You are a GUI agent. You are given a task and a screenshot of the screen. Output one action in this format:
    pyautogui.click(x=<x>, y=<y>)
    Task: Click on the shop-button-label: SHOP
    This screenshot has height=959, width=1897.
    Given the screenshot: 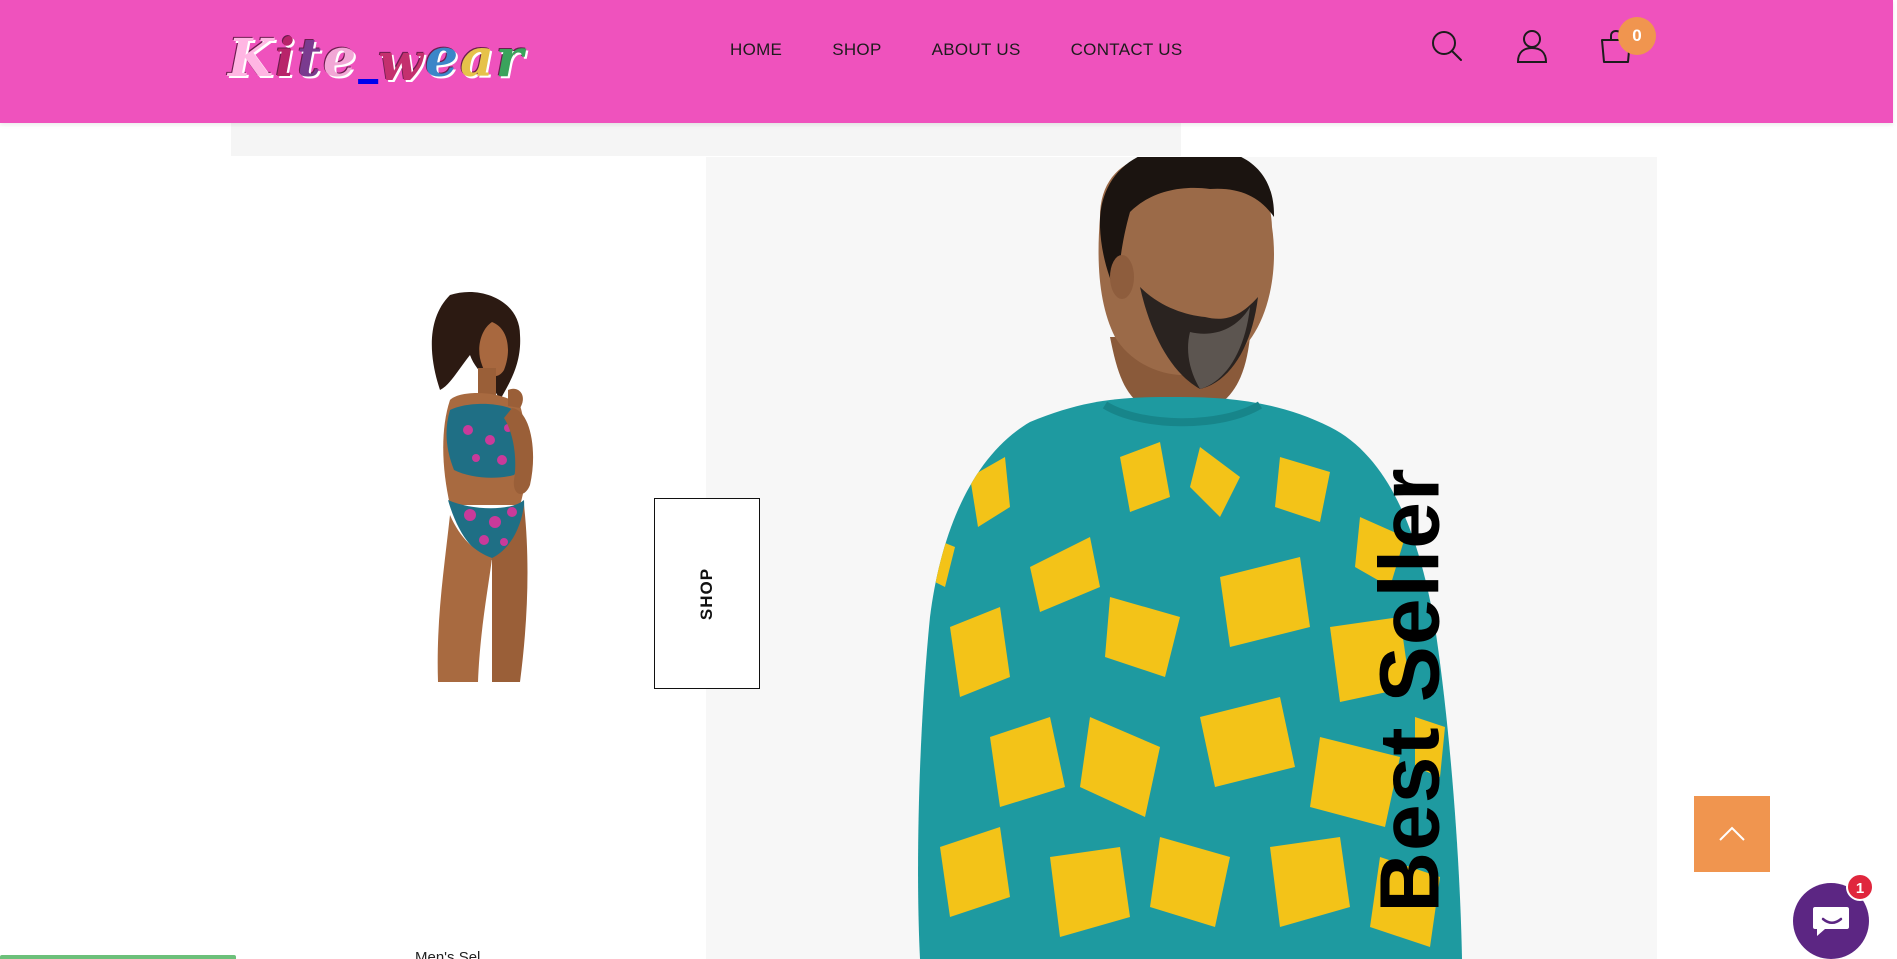 What is the action you would take?
    pyautogui.click(x=706, y=593)
    